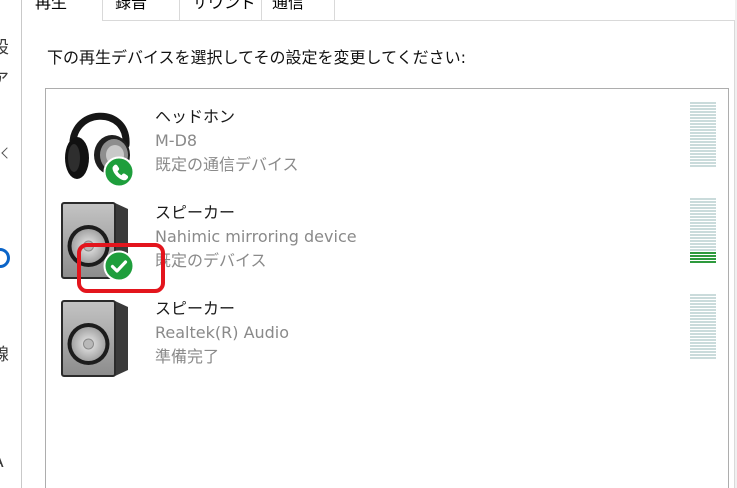 This screenshot has width=737, height=488. I want to click on device-info: スピーカー Realtek(R) Audio 準備完了, so click(222, 333).